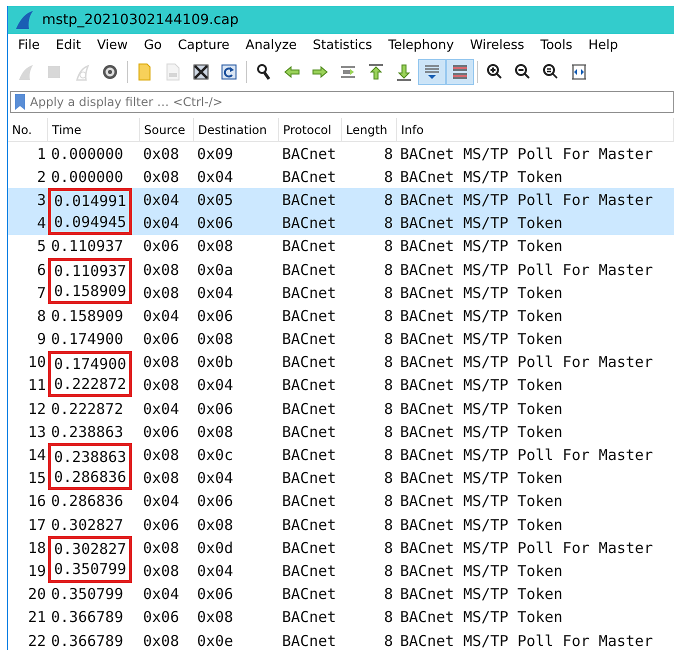  What do you see at coordinates (341, 432) in the screenshot?
I see `packet-row: 13 0.238863 0x06 0x08 BACnet 8 BACnet MS/TP Token` at bounding box center [341, 432].